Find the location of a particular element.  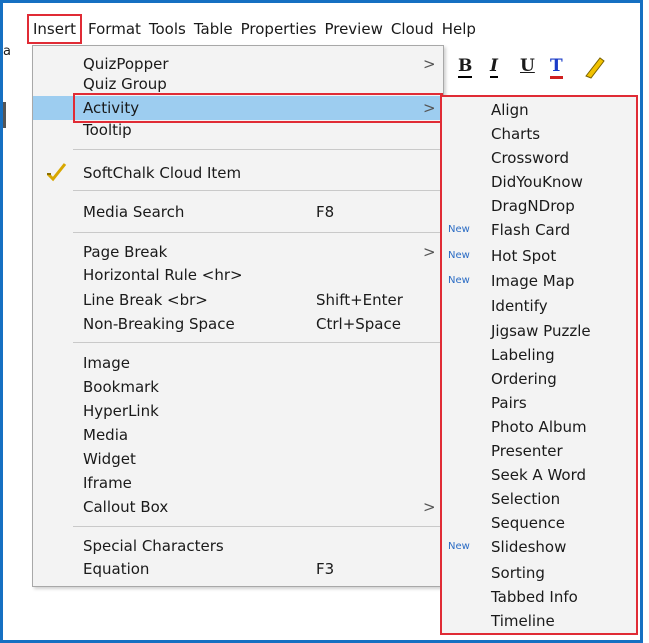

submenu-item-align: Align is located at coordinates (539, 110).